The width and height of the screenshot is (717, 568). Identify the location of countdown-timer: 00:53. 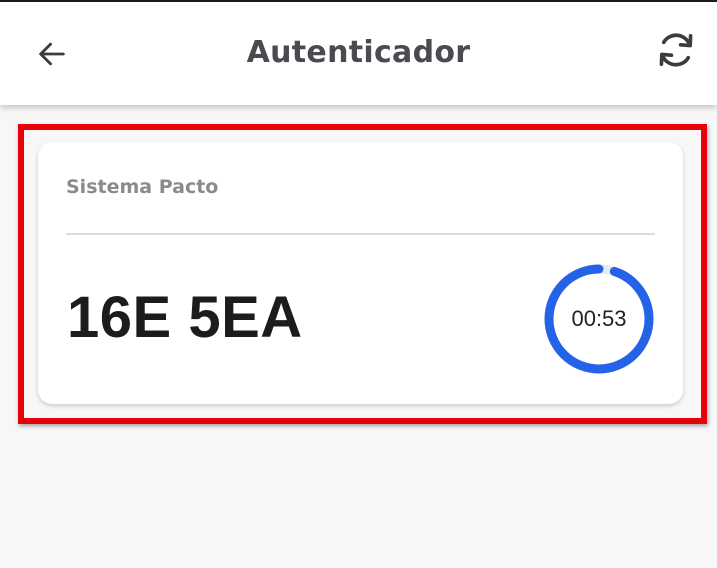
(599, 319).